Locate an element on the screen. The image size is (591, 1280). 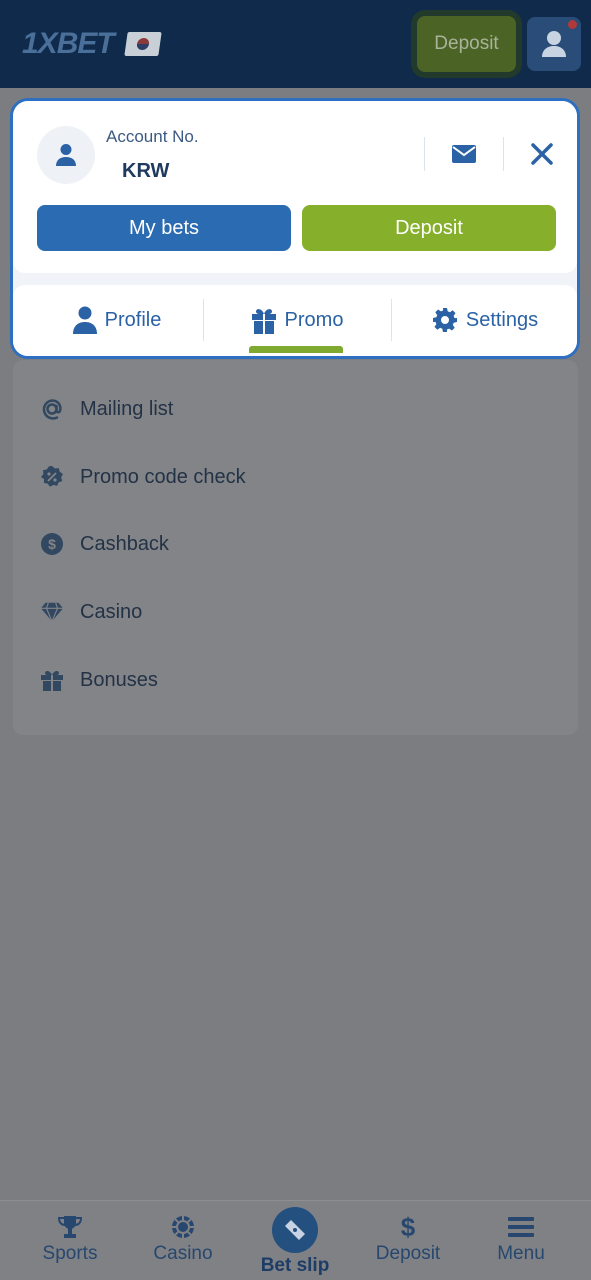
header-deposit-button: Deposit is located at coordinates (466, 44).